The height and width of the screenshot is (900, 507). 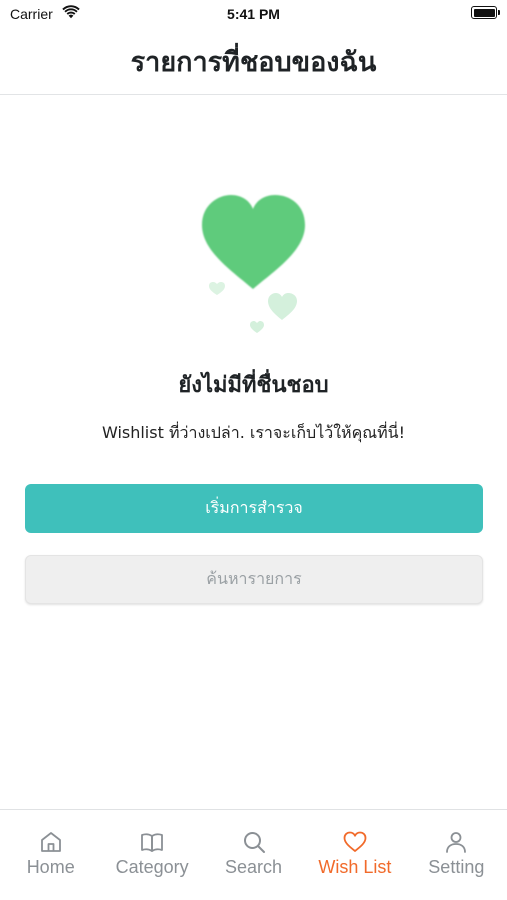 I want to click on page-title: รายการที่ชอบของฉัน, so click(x=253, y=62).